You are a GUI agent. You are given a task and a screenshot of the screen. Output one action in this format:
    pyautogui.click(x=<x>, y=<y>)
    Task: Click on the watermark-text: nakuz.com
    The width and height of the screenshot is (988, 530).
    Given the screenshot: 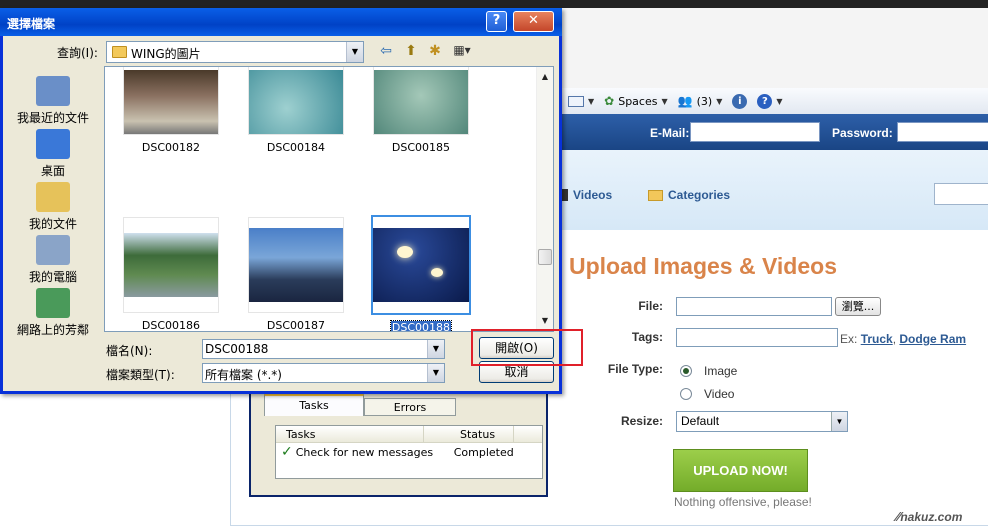 What is the action you would take?
    pyautogui.click(x=931, y=517)
    